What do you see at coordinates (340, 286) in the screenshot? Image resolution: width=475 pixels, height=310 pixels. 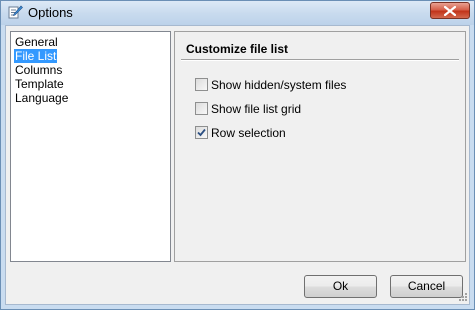 I see `ok-button: Ok` at bounding box center [340, 286].